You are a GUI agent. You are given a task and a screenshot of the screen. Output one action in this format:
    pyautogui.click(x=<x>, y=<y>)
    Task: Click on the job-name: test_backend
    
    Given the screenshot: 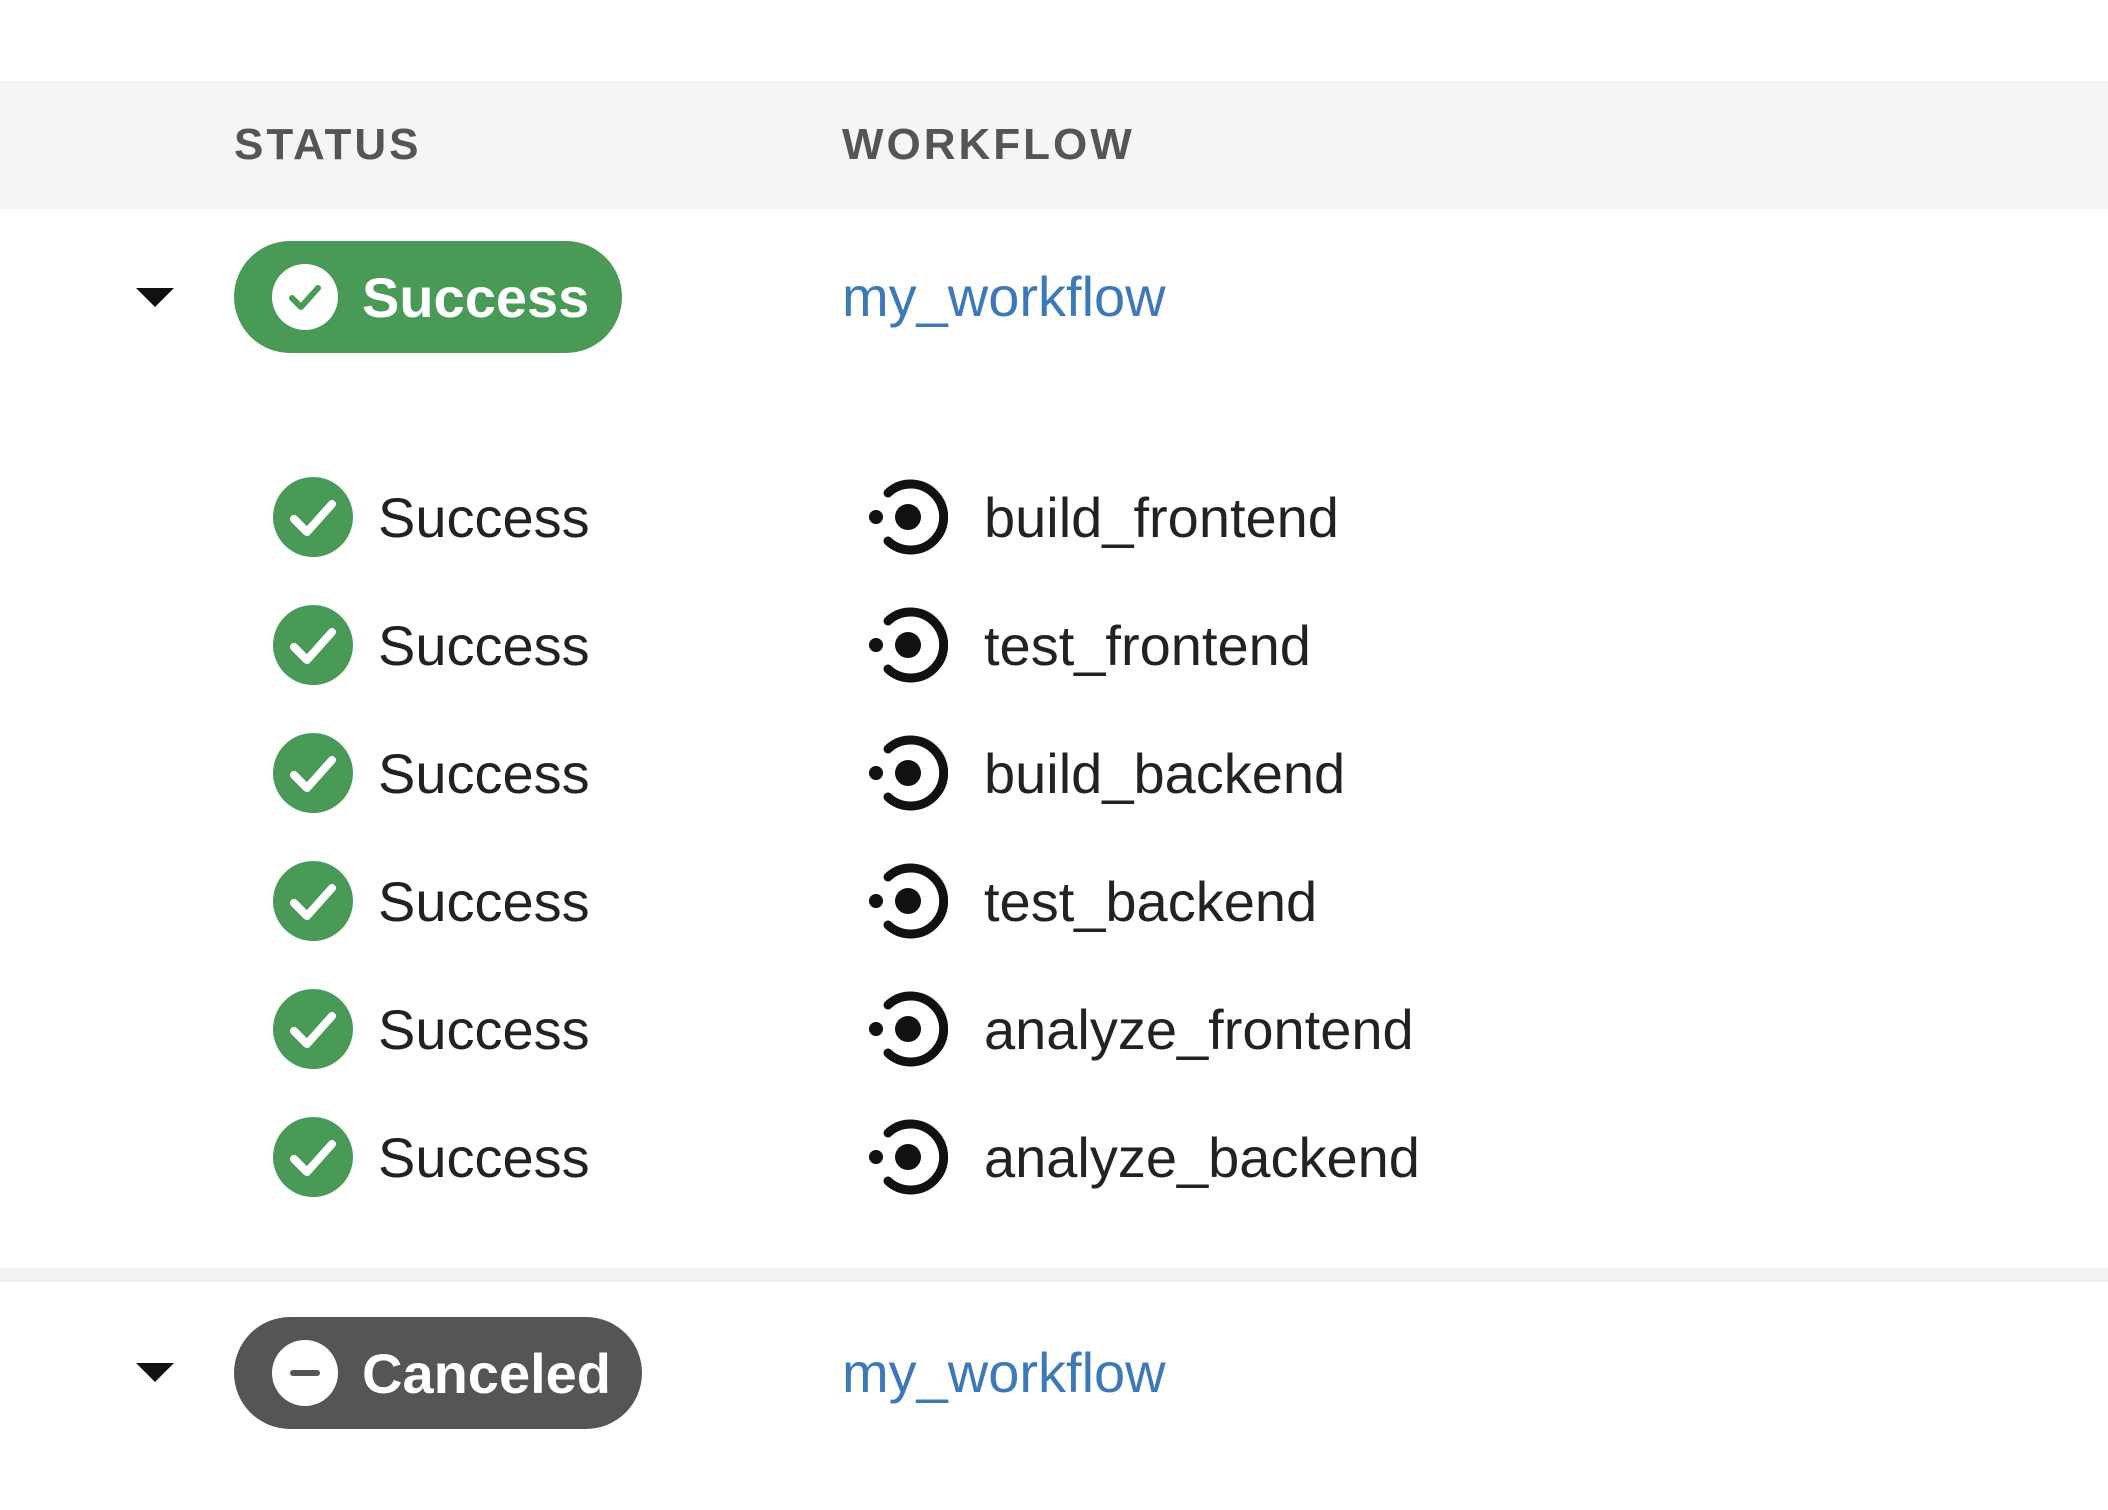 What is the action you would take?
    pyautogui.click(x=1090, y=901)
    